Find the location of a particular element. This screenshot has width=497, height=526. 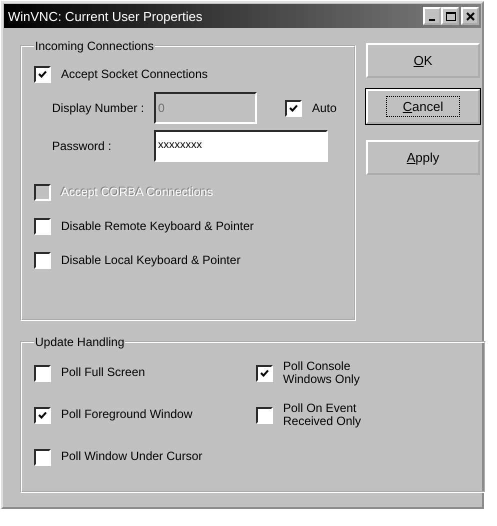

minimize-button is located at coordinates (432, 16).